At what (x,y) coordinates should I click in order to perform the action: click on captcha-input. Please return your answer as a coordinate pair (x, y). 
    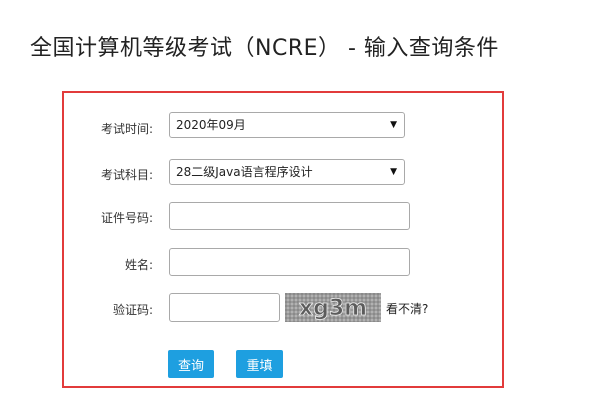
    Looking at the image, I should click on (224, 307).